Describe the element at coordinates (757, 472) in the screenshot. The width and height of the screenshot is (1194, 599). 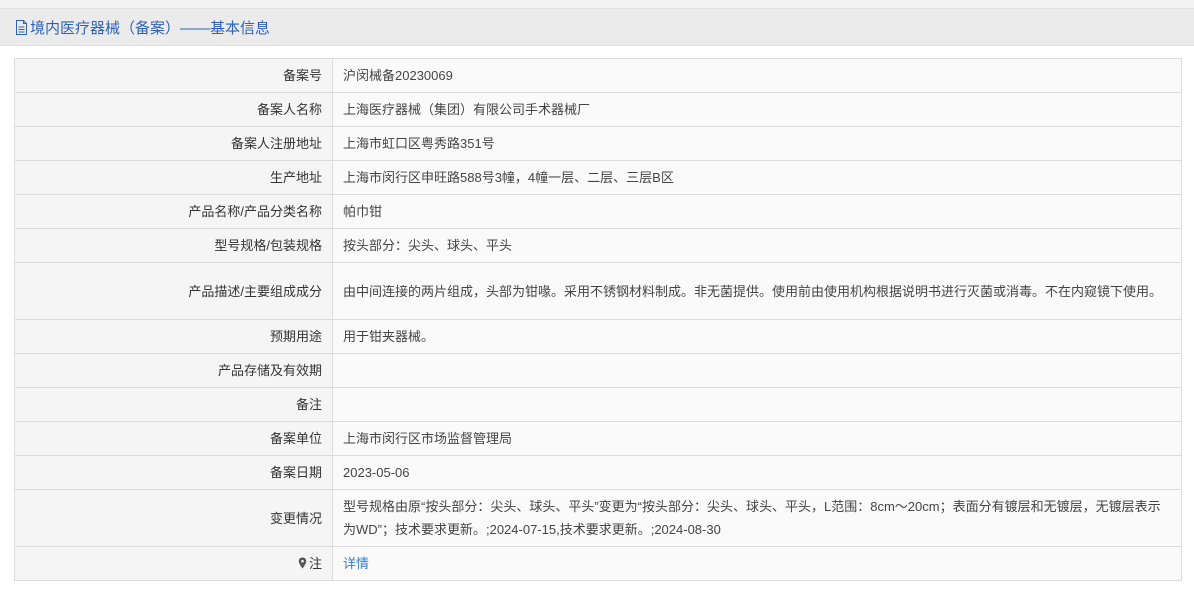
I see `row-value: 2023-05-06` at that location.